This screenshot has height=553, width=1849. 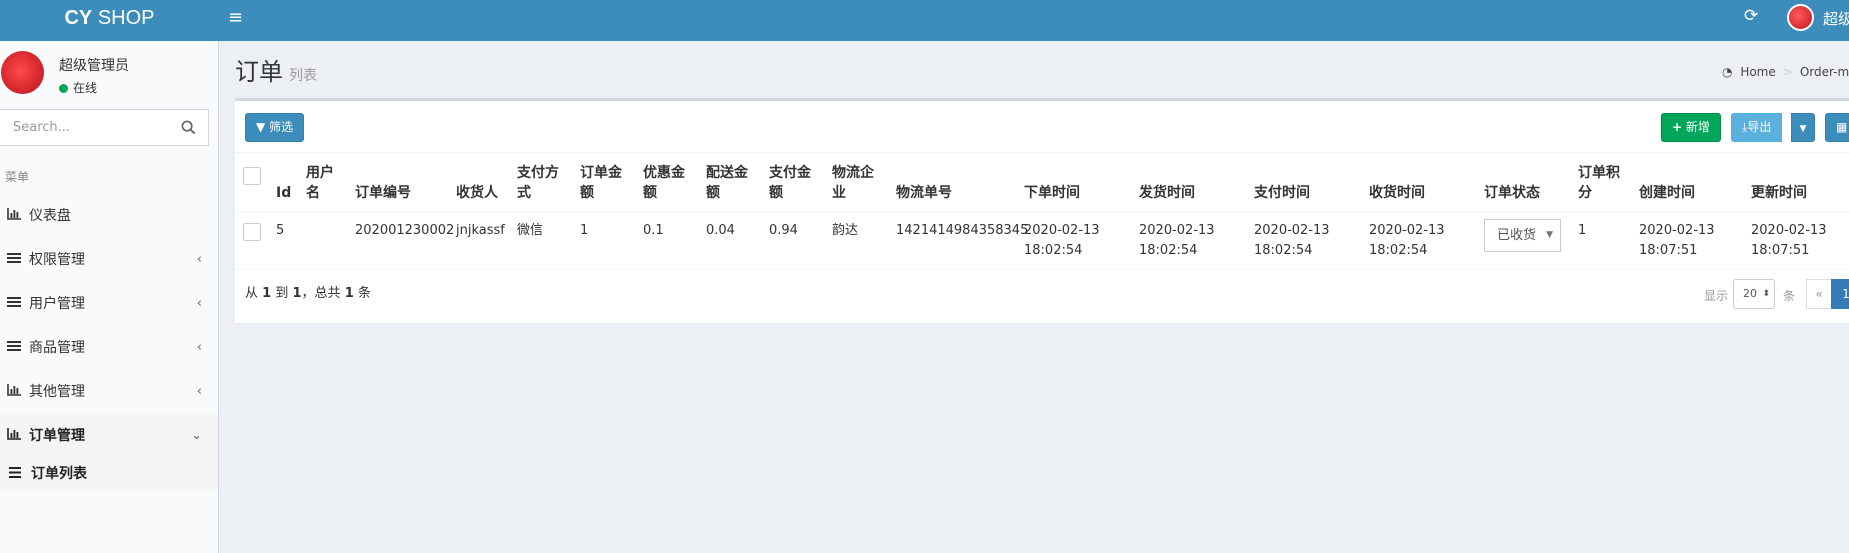 I want to click on cell-receiver: jnjkassf, so click(x=480, y=230).